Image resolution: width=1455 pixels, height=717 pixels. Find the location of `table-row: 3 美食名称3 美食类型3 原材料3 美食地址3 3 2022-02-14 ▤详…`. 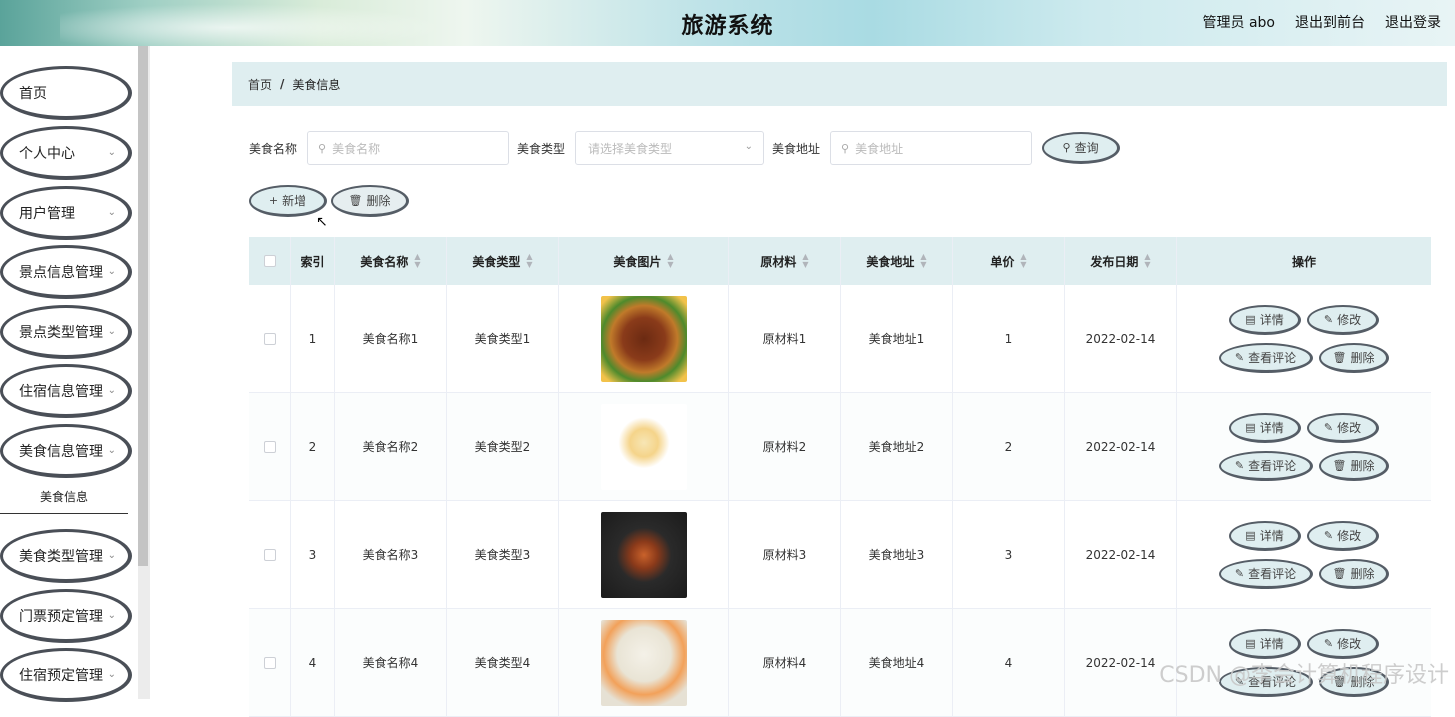

table-row: 3 美食名称3 美食类型3 原材料3 美食地址3 3 2022-02-14 ▤详… is located at coordinates (840, 555).